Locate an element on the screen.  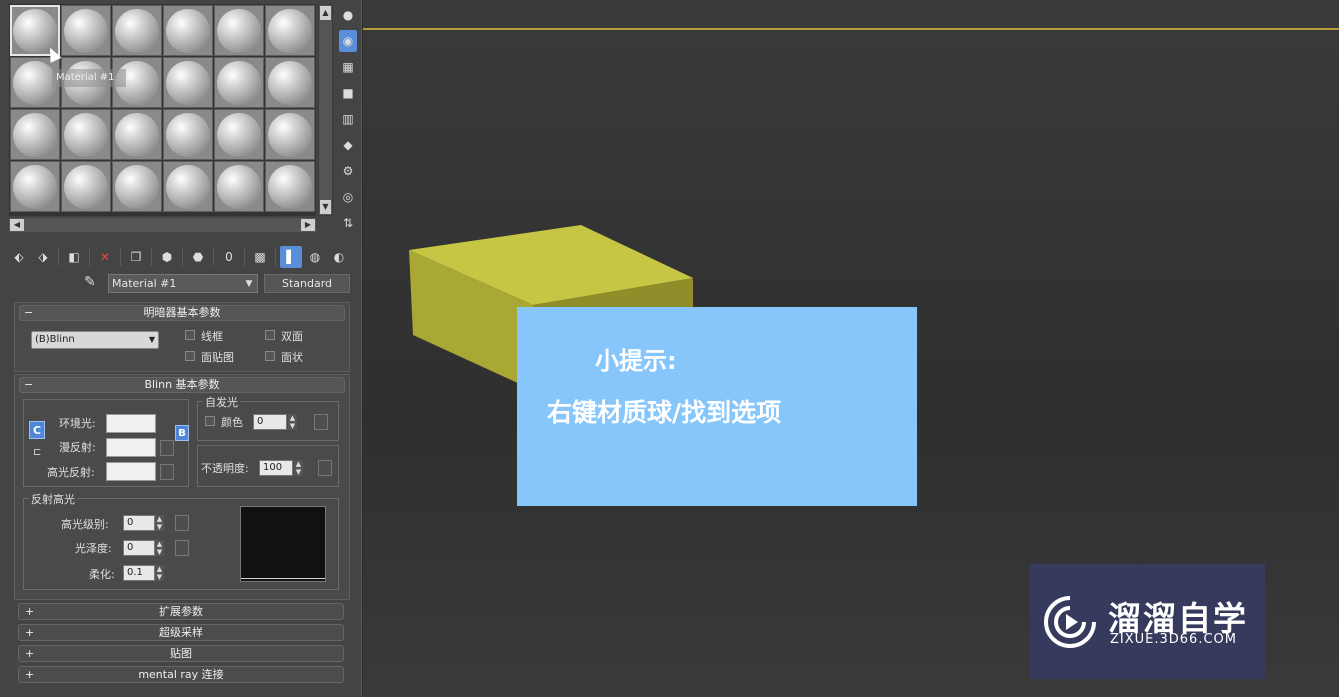
show-map-icon: ▩ is located at coordinates (260, 257).